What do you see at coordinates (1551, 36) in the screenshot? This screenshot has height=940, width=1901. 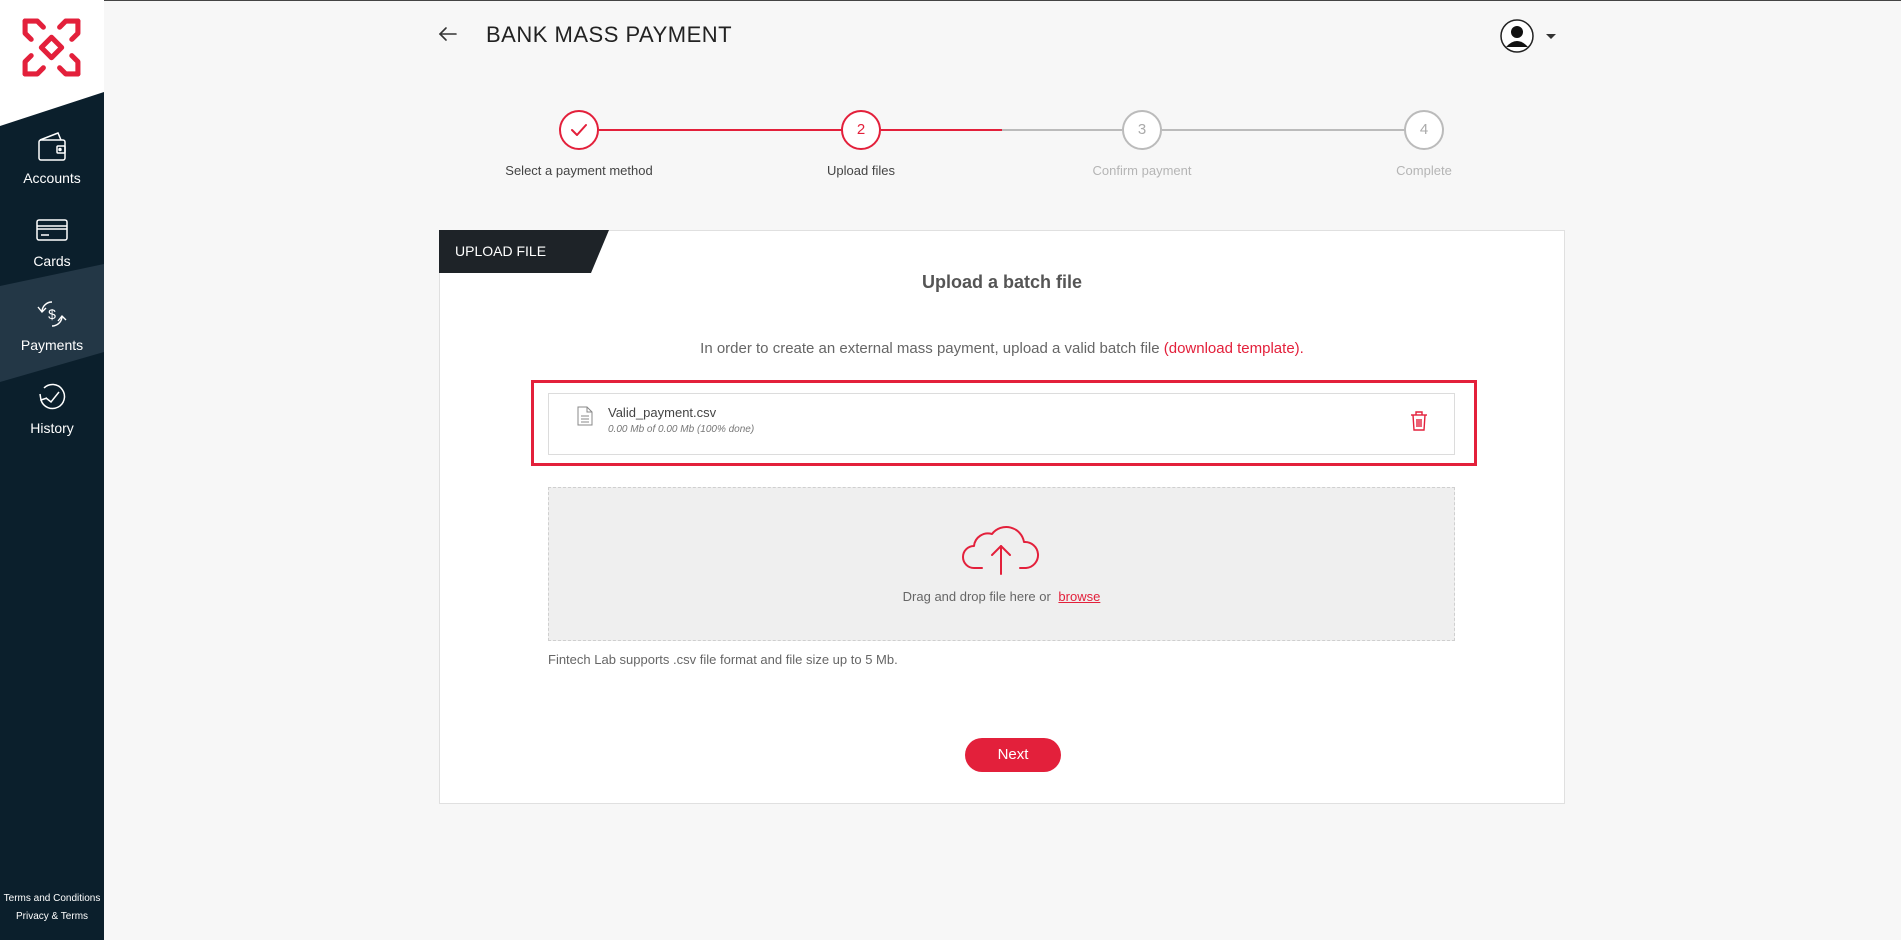 I see `chevron-down-icon` at bounding box center [1551, 36].